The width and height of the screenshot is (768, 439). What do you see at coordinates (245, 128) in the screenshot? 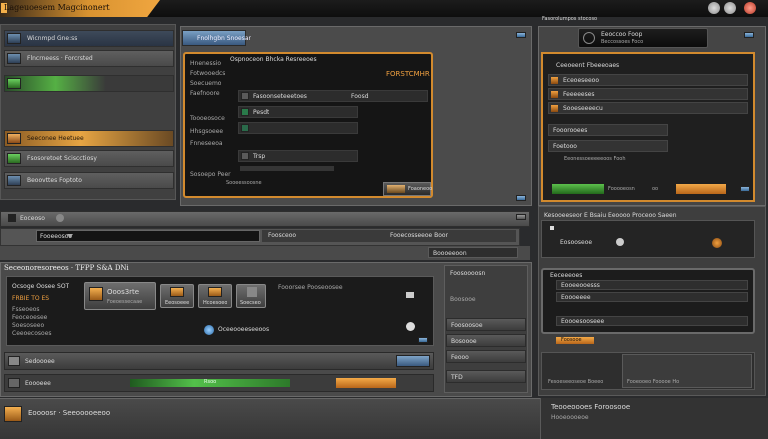
I see `edit-icon` at bounding box center [245, 128].